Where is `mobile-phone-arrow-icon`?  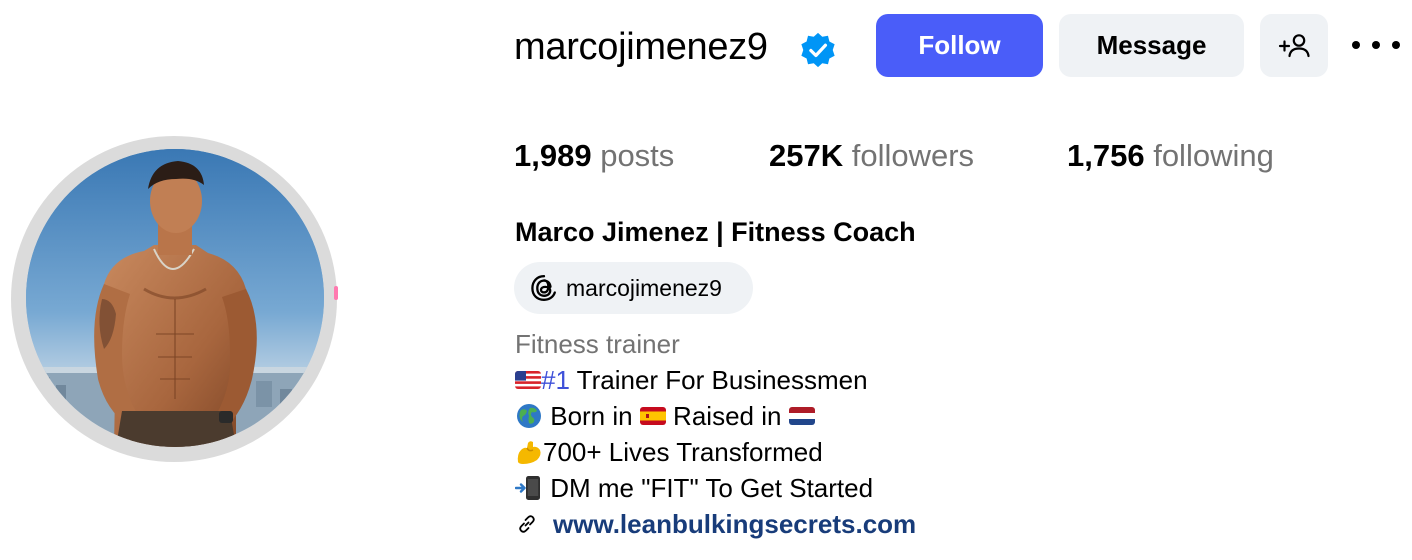
mobile-phone-arrow-icon is located at coordinates (529, 488).